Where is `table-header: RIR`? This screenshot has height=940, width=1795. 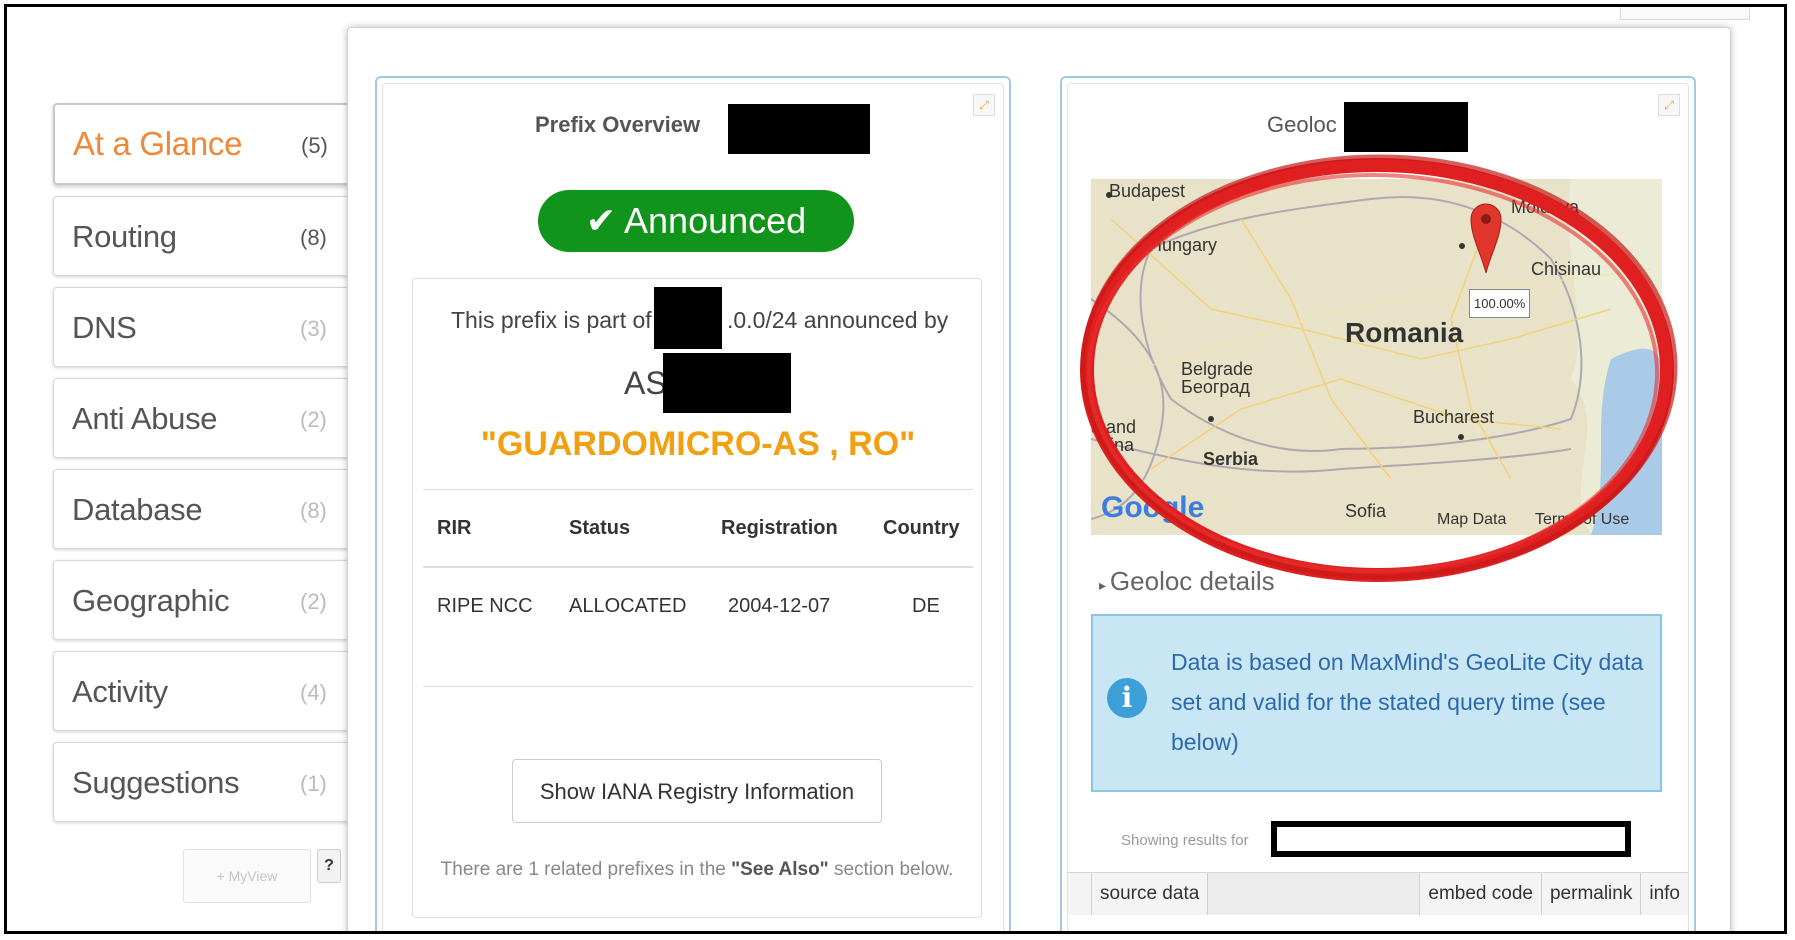 table-header: RIR is located at coordinates (495, 528).